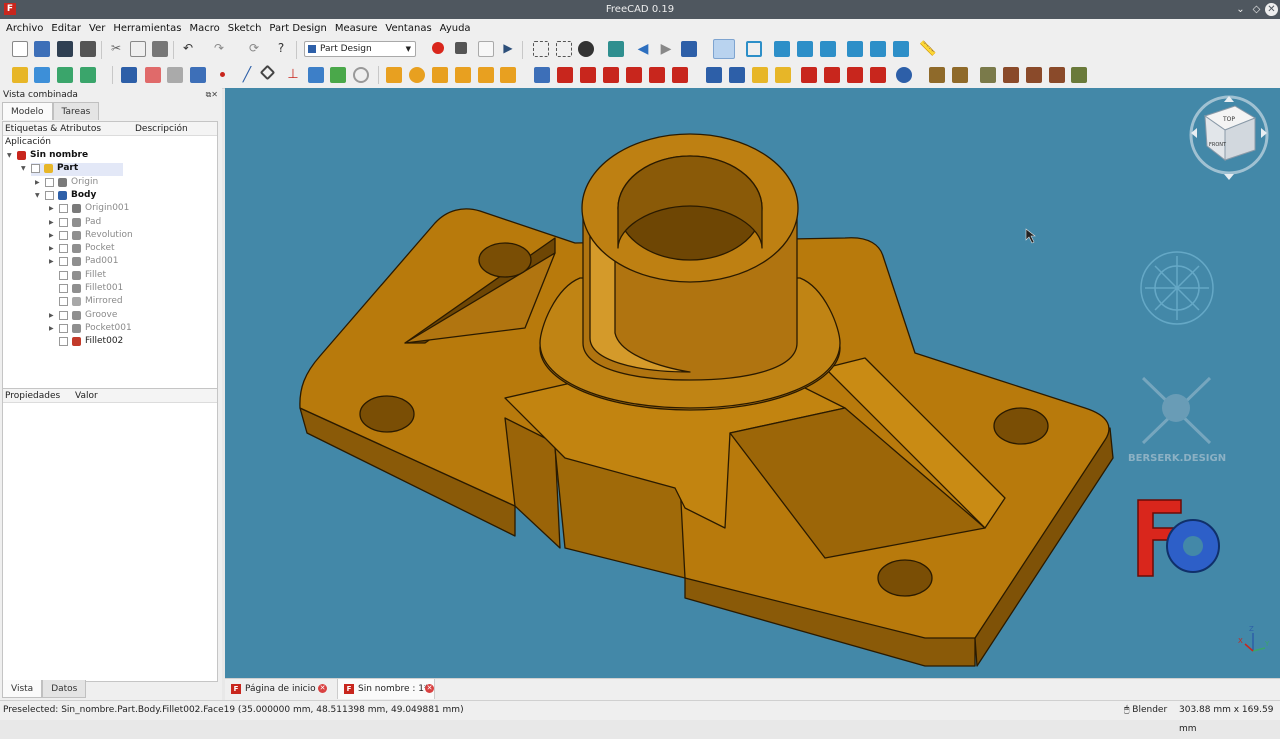 This screenshot has height=739, width=1280. What do you see at coordinates (386, 689) in the screenshot?
I see `tab-sin-nombre: F Sin nombre : 1* ✕` at bounding box center [386, 689].